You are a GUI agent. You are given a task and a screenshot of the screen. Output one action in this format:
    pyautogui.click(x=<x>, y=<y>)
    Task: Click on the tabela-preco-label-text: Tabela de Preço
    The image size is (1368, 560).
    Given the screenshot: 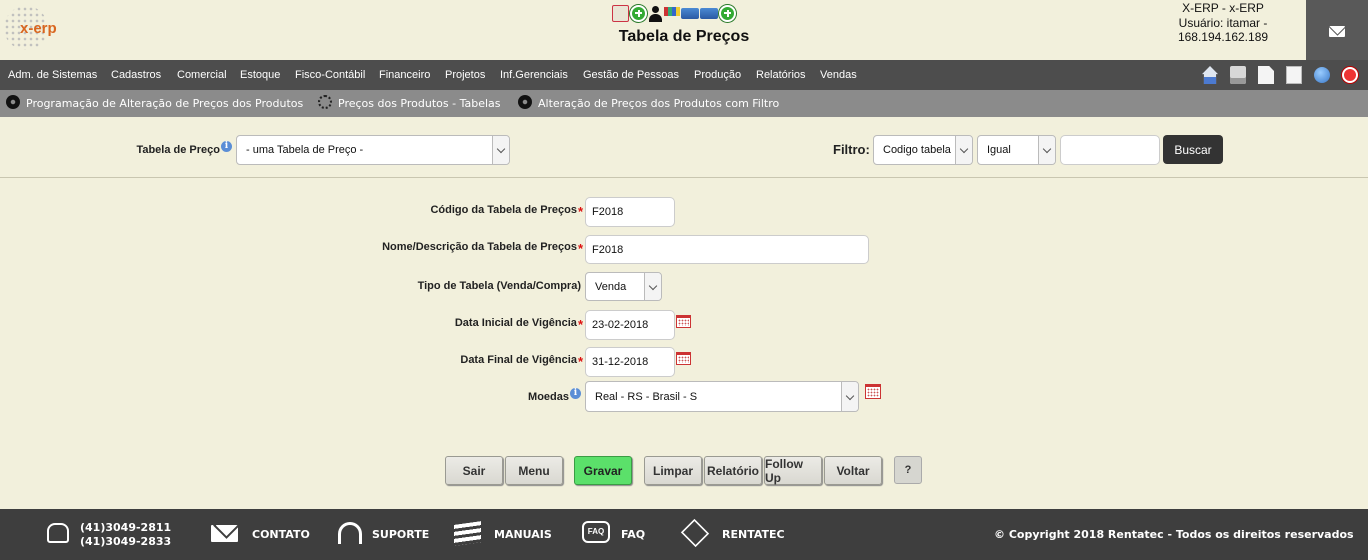 What is the action you would take?
    pyautogui.click(x=178, y=150)
    